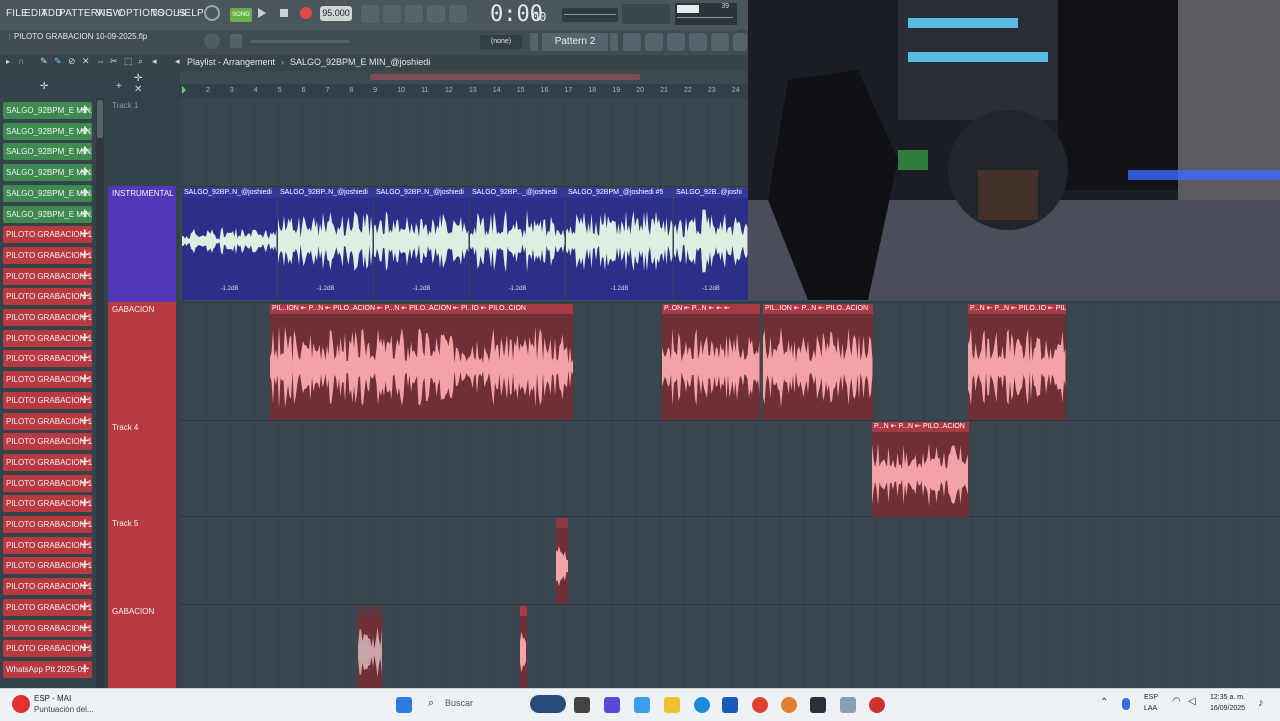  What do you see at coordinates (177, 61) in the screenshot?
I see `breadcrumb-back-icon: ◂` at bounding box center [177, 61].